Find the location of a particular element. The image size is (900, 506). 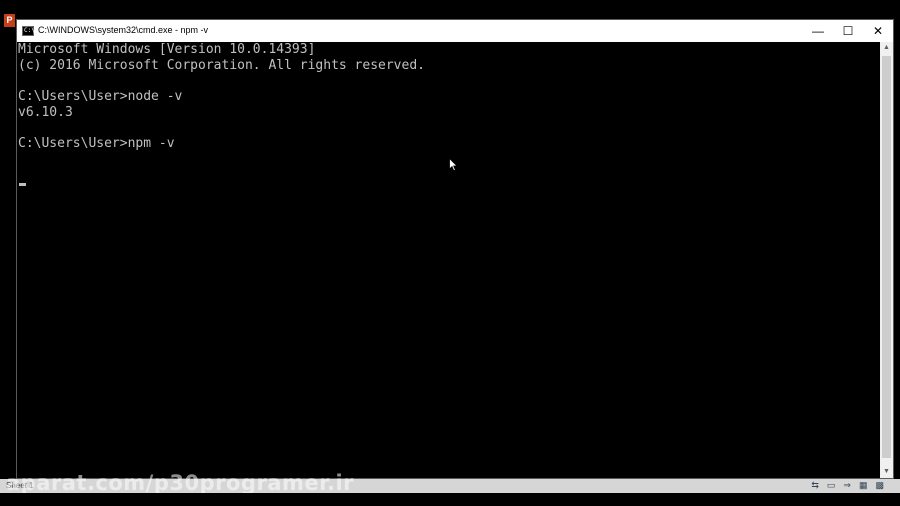

console-line: C:\Users\User>npm -v is located at coordinates (96, 143).